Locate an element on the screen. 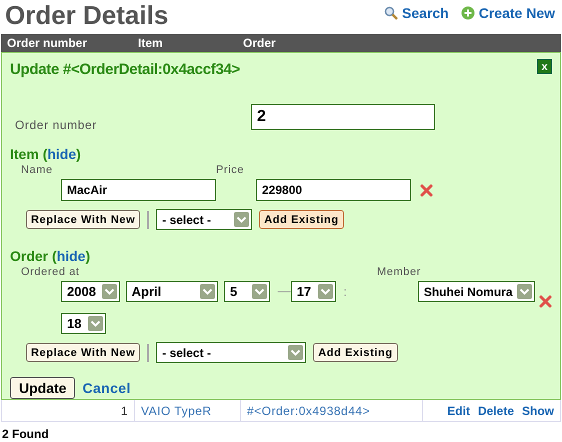 The image size is (562, 442). dropdown: 2008 is located at coordinates (90, 291).